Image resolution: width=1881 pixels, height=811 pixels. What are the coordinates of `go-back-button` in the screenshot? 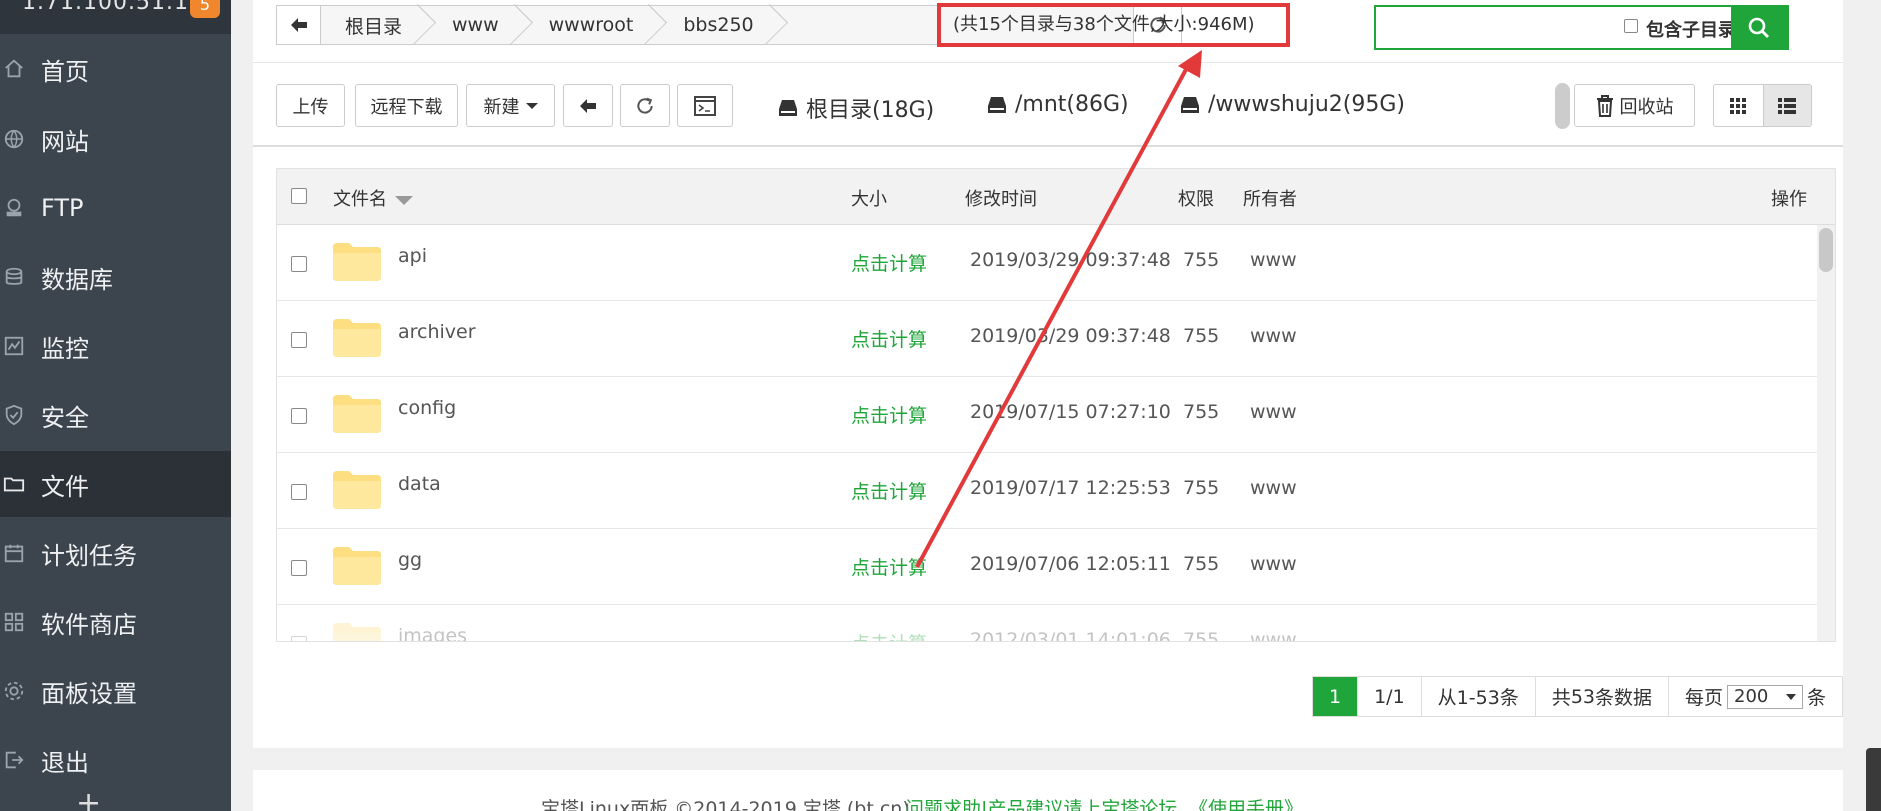 It's located at (588, 105).